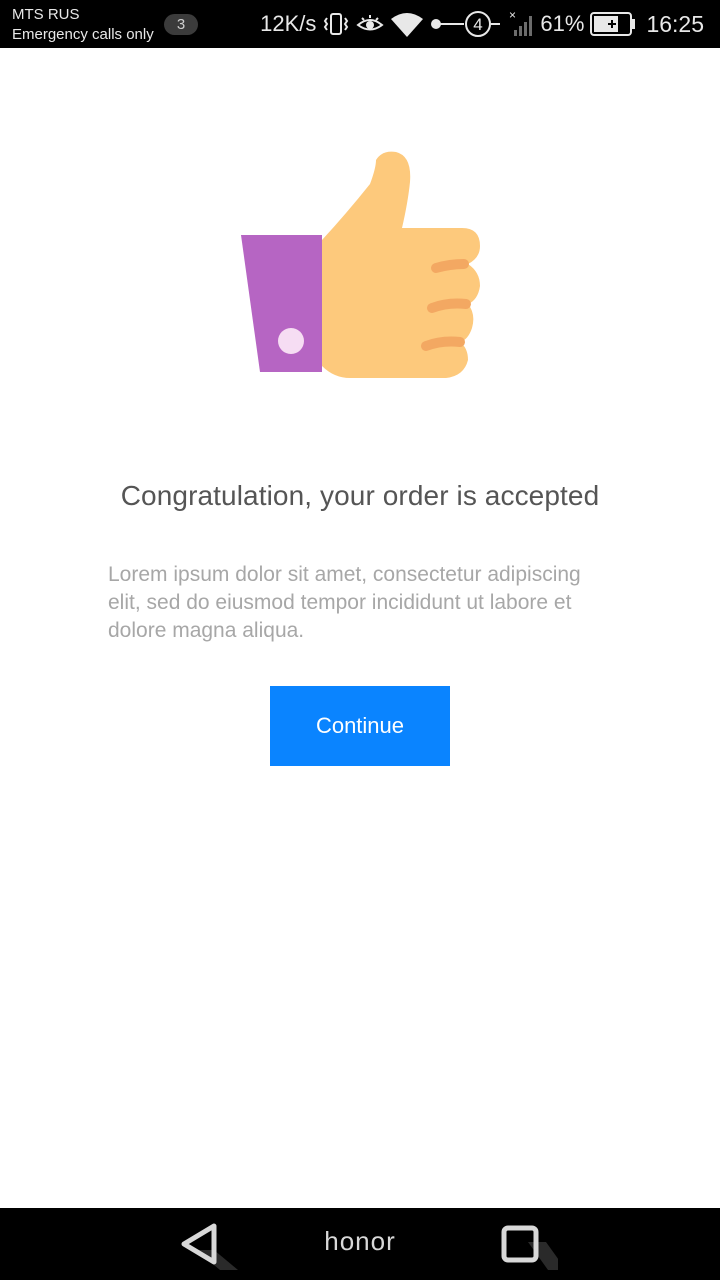 The image size is (720, 1280). I want to click on sim-slot-icon: 4, so click(466, 24).